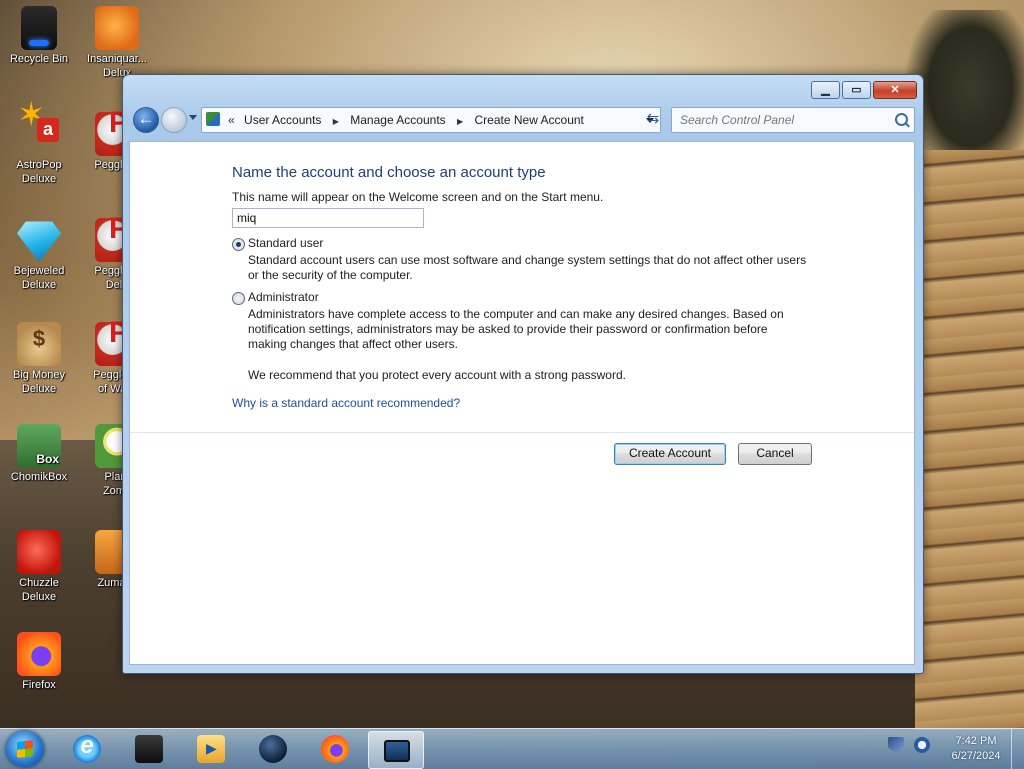 The image size is (1024, 769). What do you see at coordinates (285, 243) in the screenshot?
I see `standard-user-label: Standard user` at bounding box center [285, 243].